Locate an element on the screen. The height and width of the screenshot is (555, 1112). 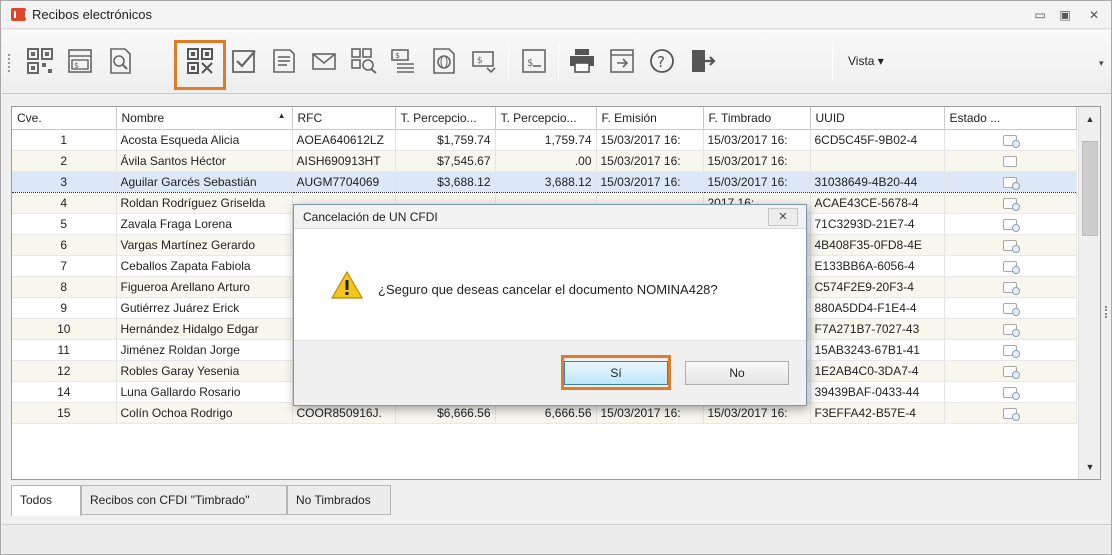
money-document-button: $ is located at coordinates (80, 61).